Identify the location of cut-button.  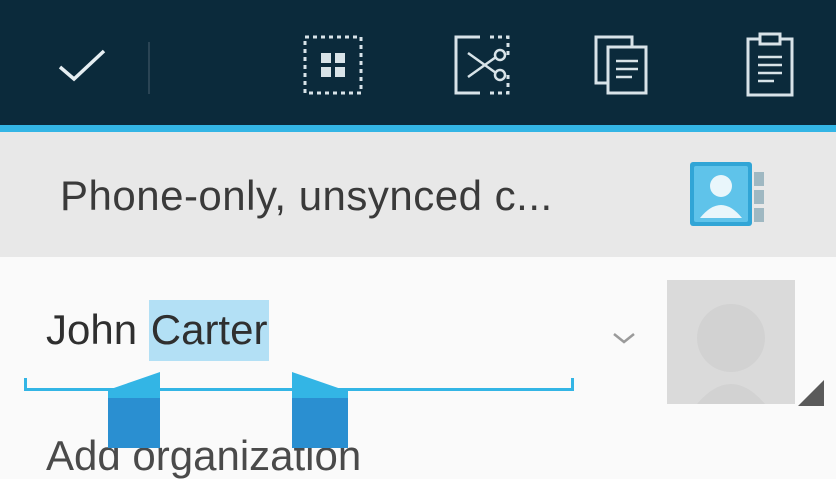
(482, 65).